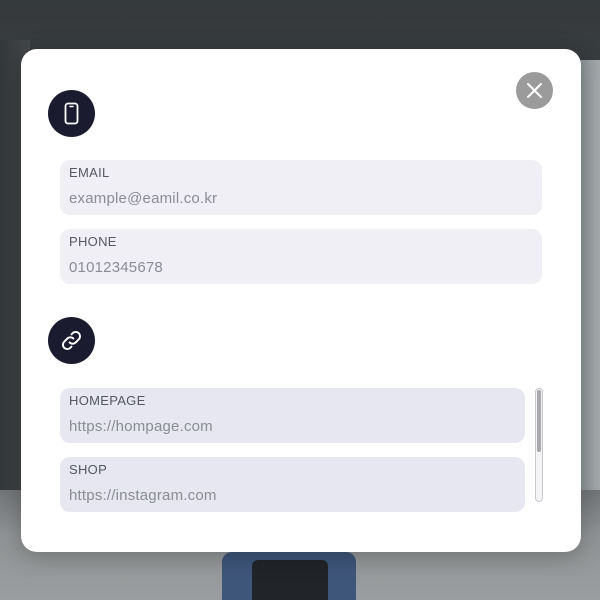 The height and width of the screenshot is (600, 600). Describe the element at coordinates (292, 496) in the screenshot. I see `shop-input: https://instagram.com` at that location.